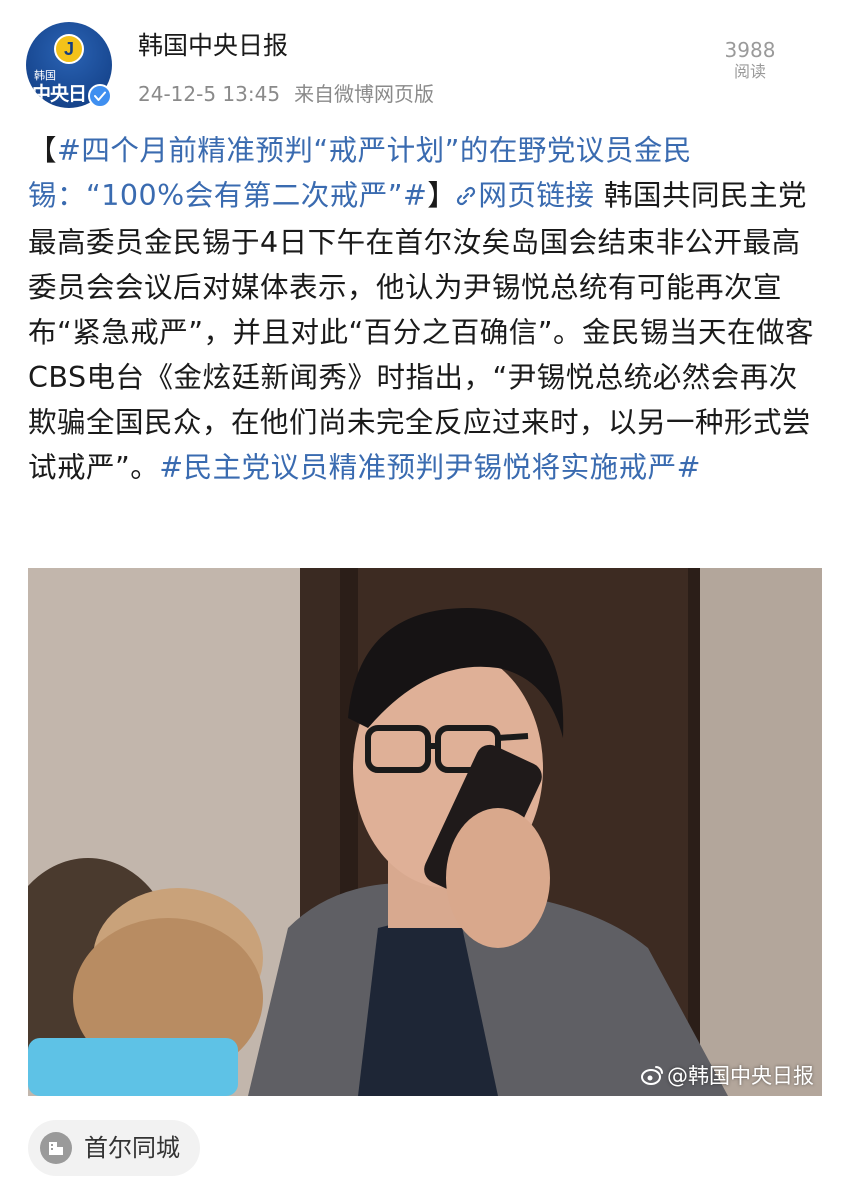  I want to click on topic-close-bracket: 】, so click(442, 195).